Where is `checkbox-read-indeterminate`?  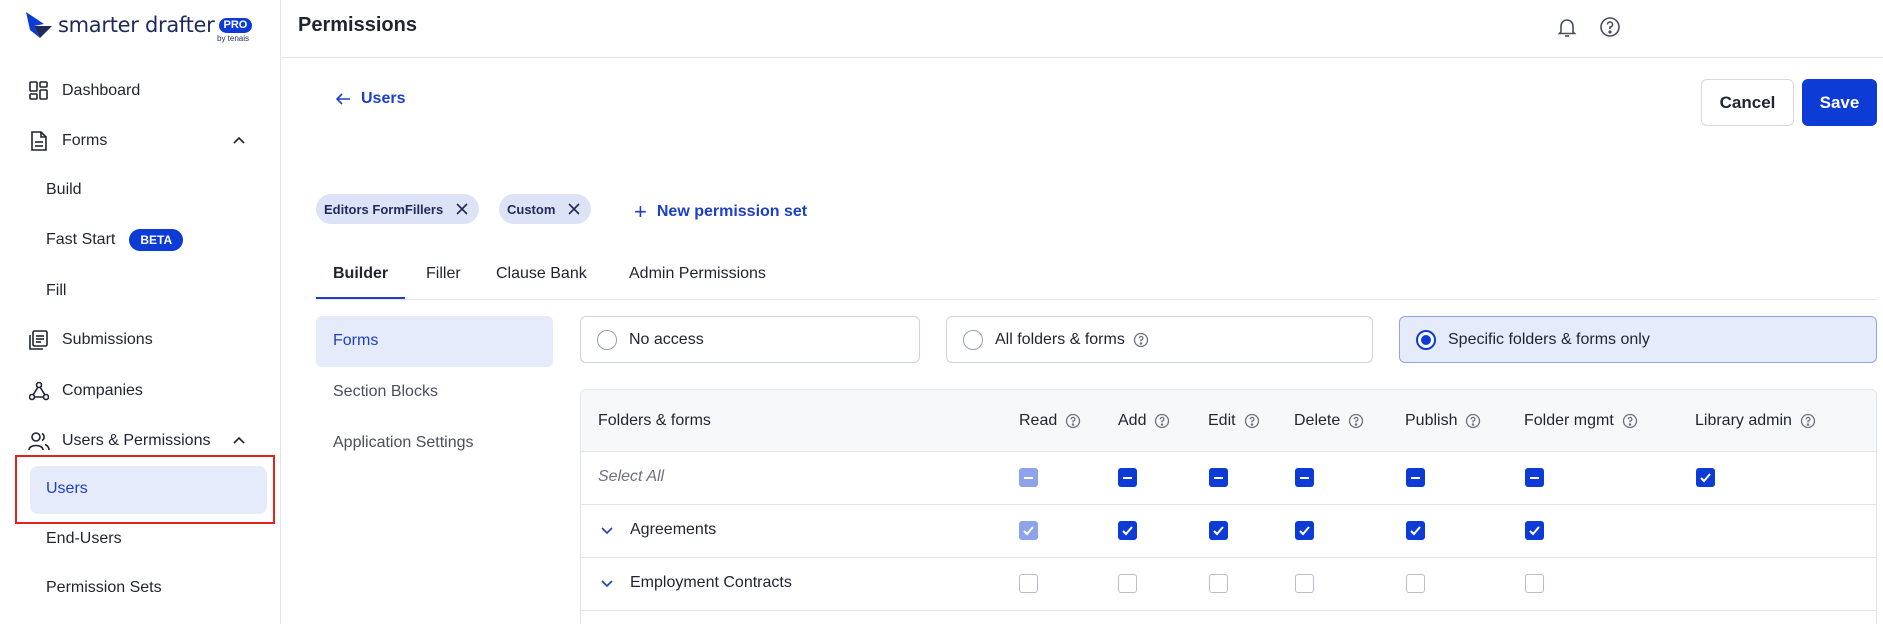
checkbox-read-indeterminate is located at coordinates (1028, 477).